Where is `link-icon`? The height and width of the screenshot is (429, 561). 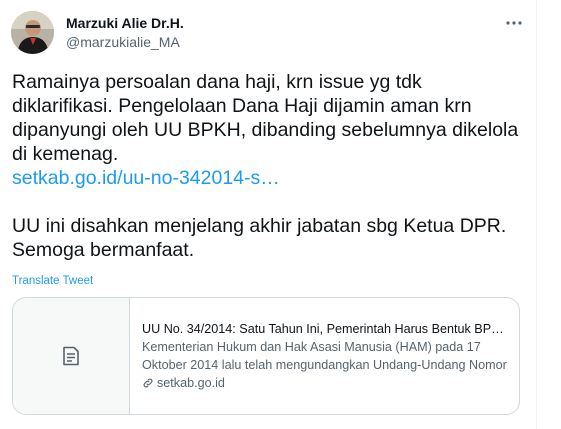
link-icon is located at coordinates (148, 383).